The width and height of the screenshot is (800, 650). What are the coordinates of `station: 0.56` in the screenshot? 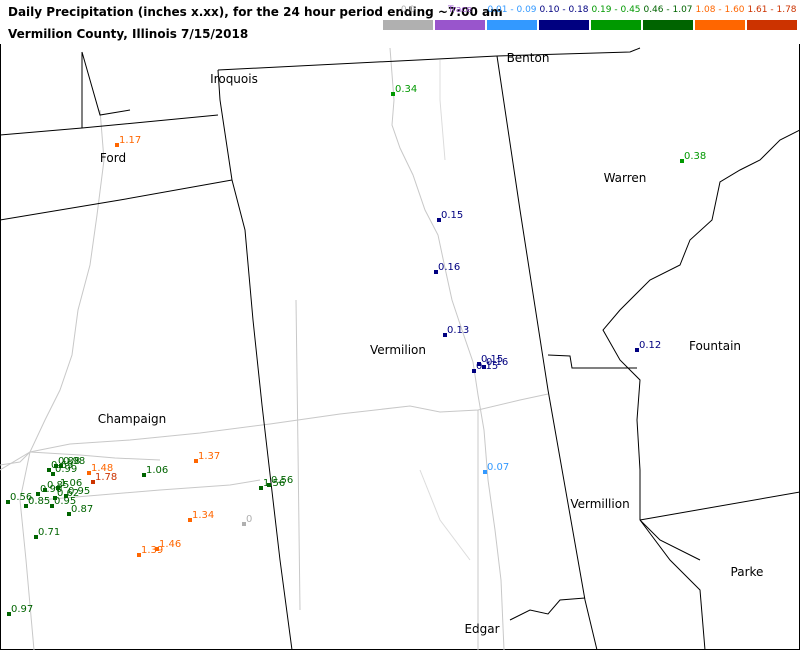 It's located at (280, 481).